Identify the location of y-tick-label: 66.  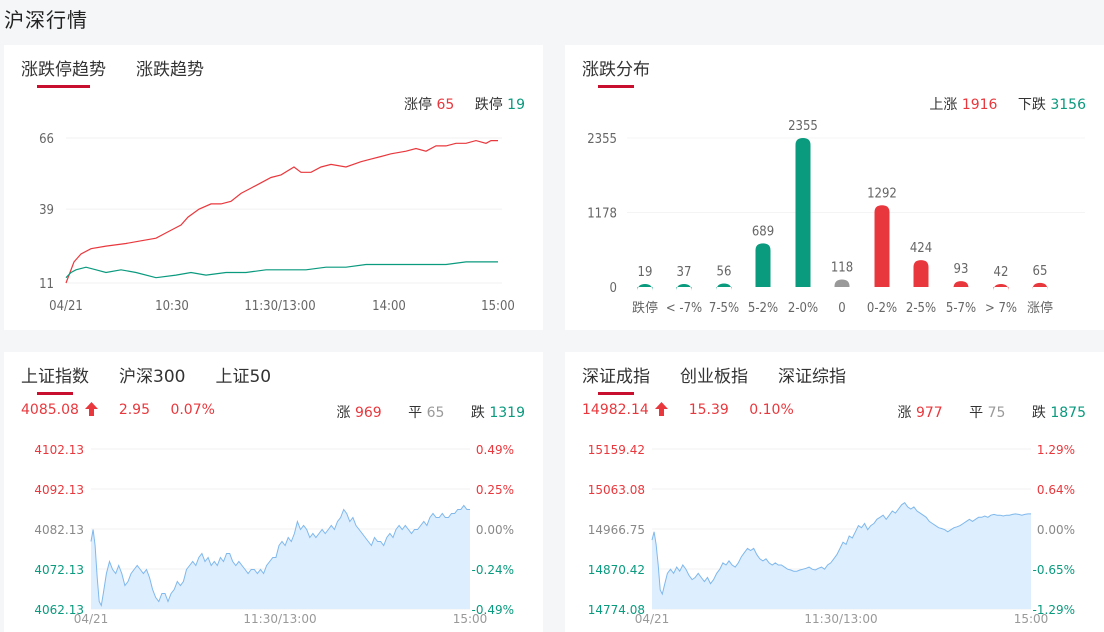
(46, 139).